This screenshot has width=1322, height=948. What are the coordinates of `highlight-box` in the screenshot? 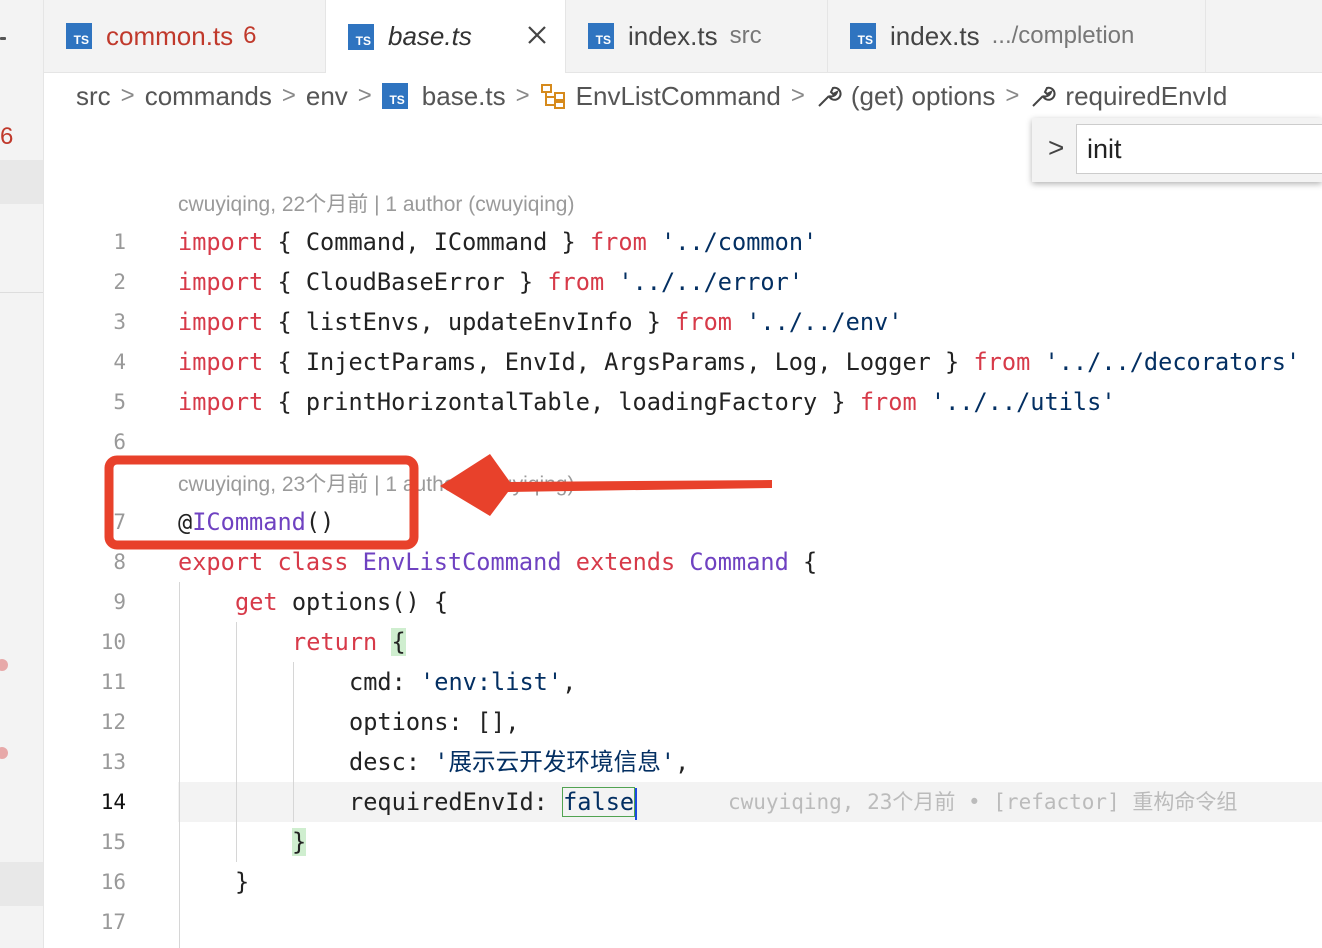 It's located at (261, 502).